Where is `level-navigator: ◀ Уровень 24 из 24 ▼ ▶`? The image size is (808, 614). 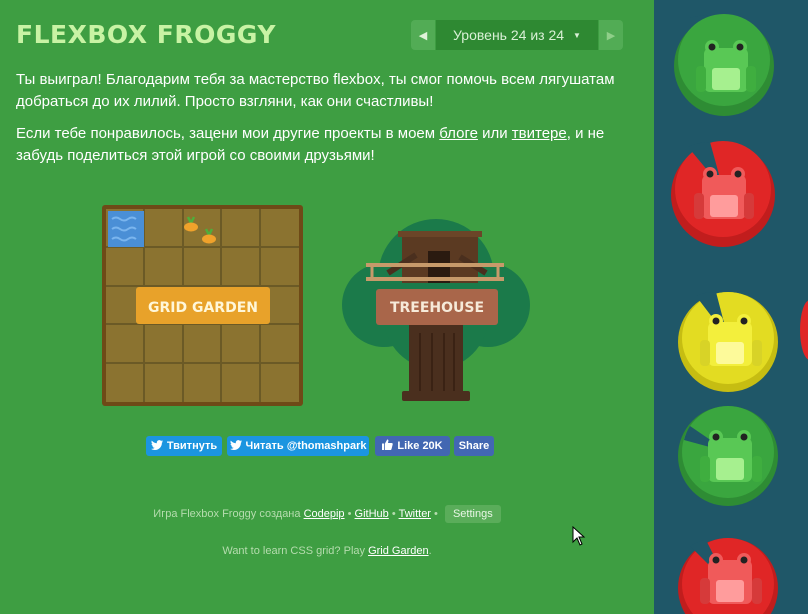
level-navigator: ◀ Уровень 24 из 24 ▼ ▶ is located at coordinates (517, 35).